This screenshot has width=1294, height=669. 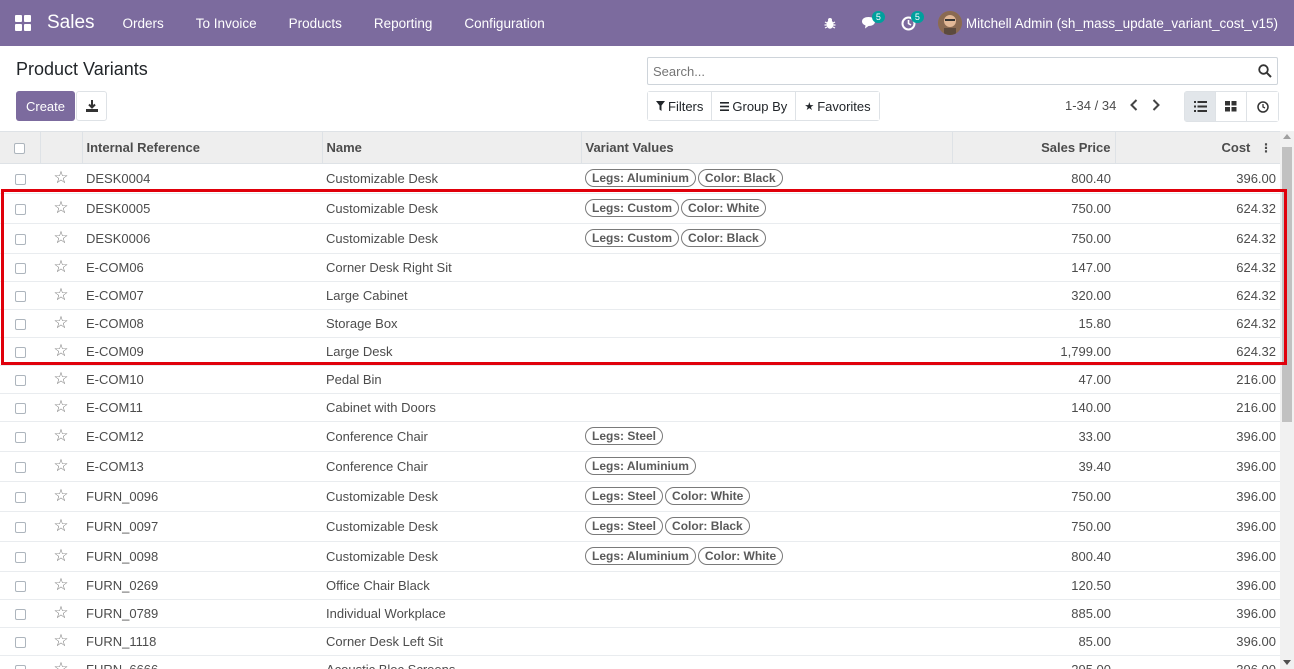 I want to click on search-bar, so click(x=962, y=71).